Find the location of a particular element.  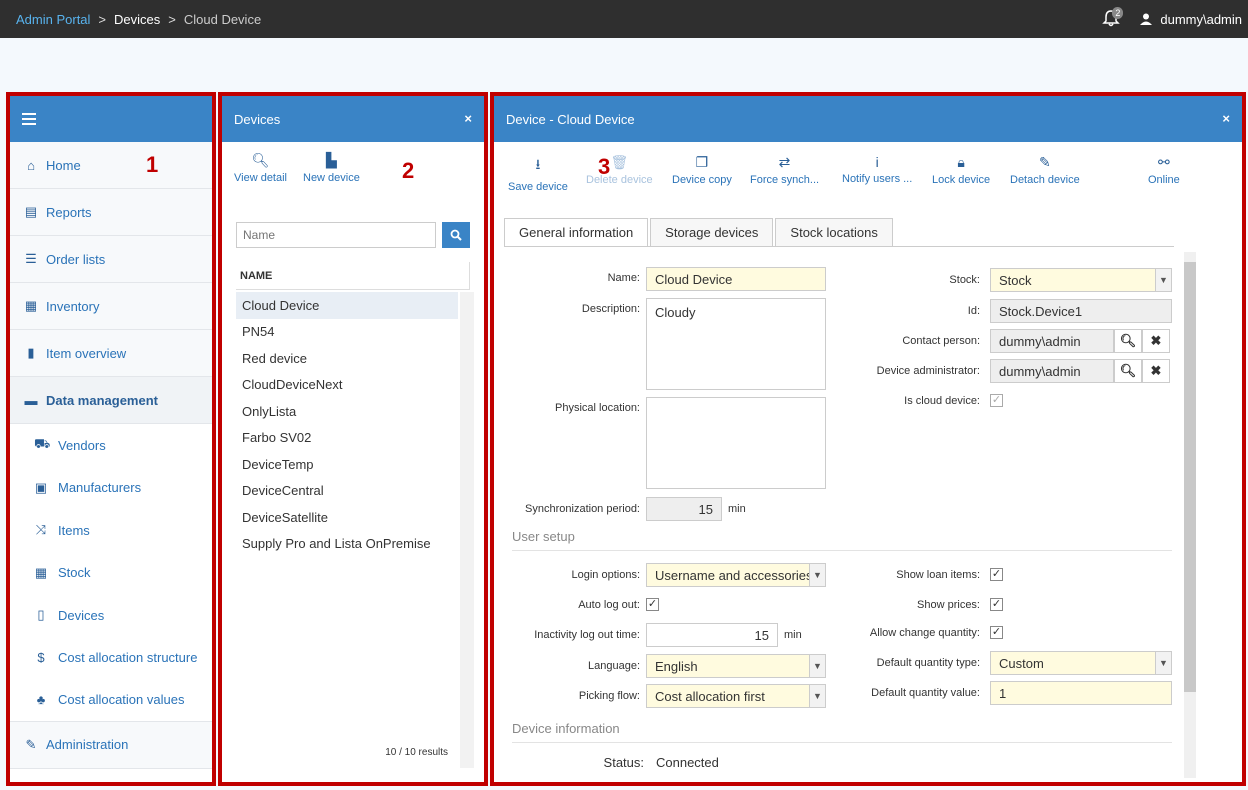

stock-select: Stock ▼ is located at coordinates (1081, 280).